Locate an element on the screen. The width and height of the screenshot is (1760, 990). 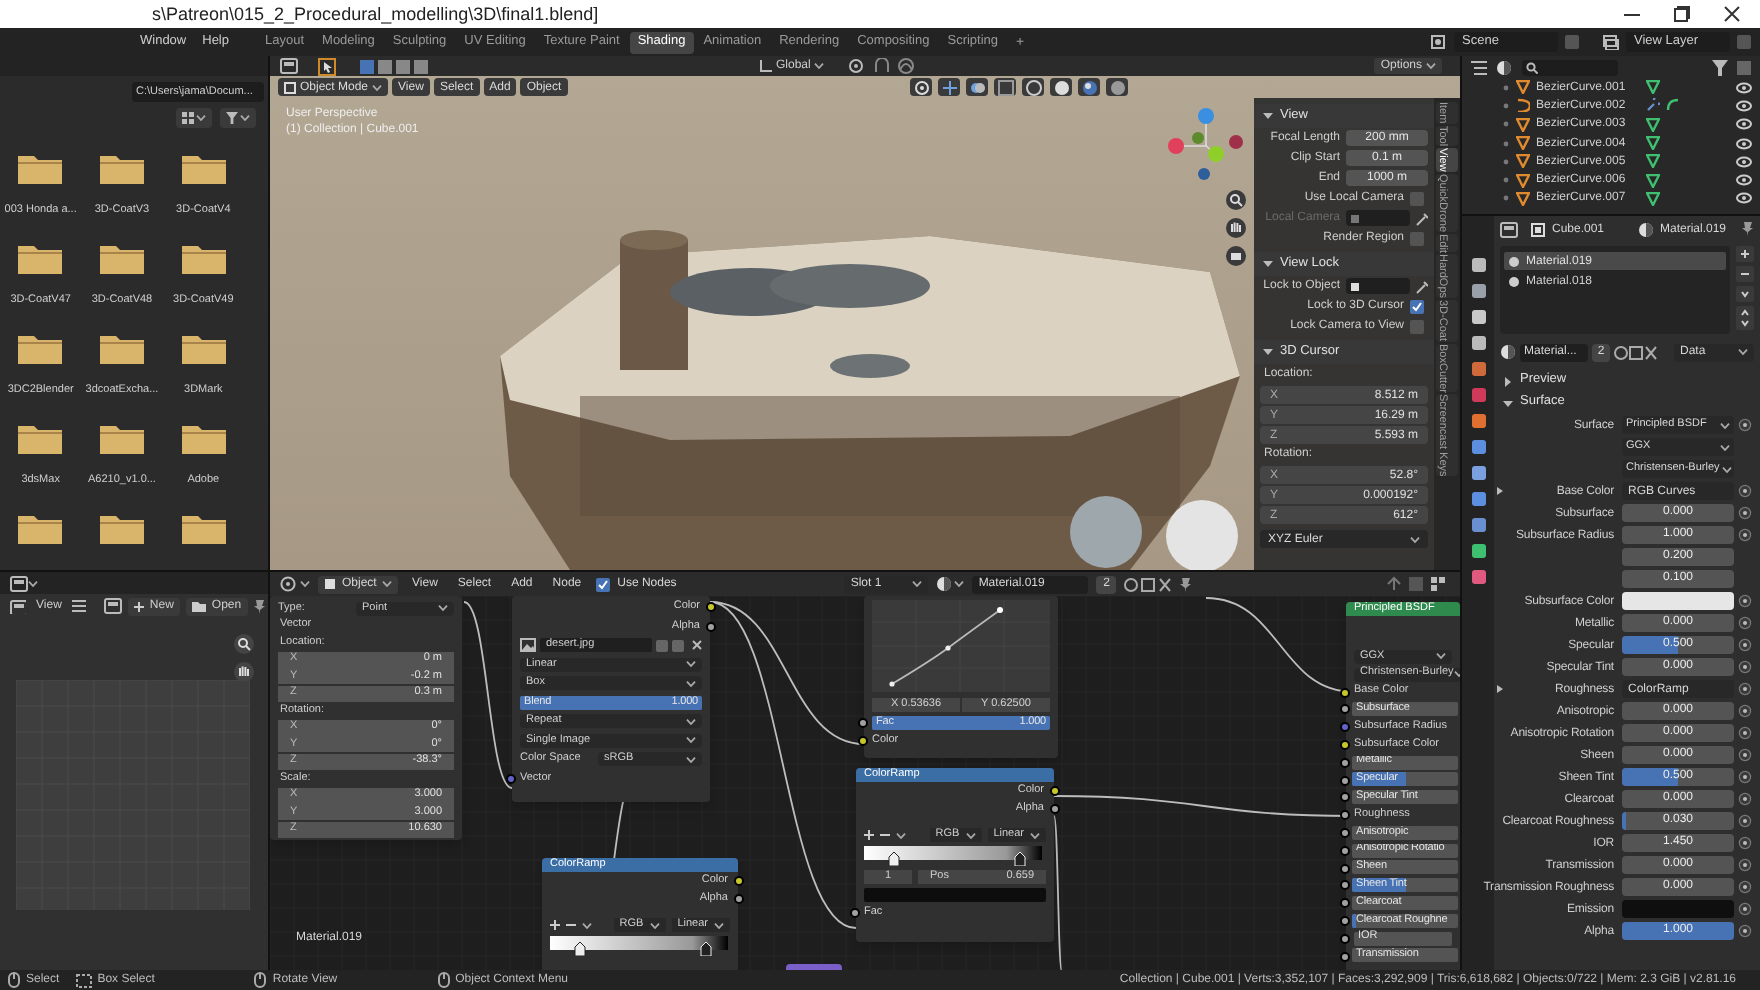
camera-icon is located at coordinates (1236, 256).